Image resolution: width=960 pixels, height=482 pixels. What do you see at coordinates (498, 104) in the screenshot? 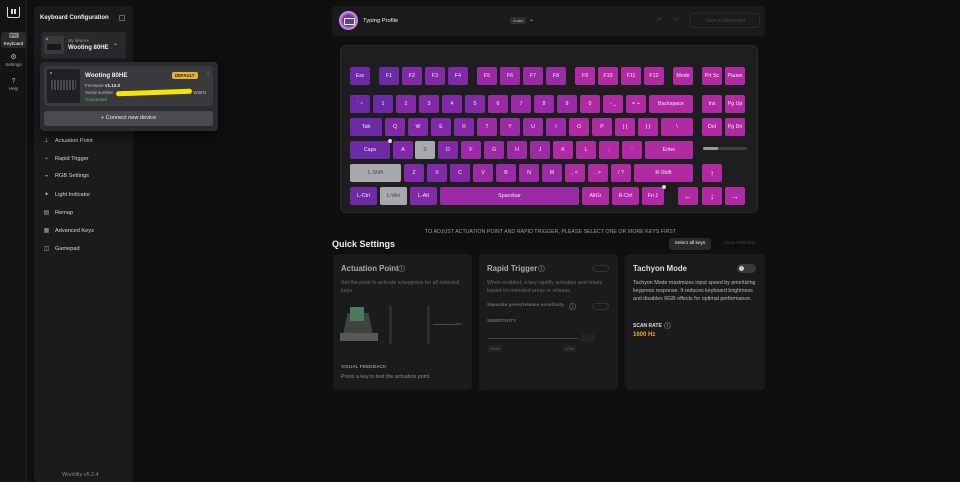
I see `key-6: 6` at bounding box center [498, 104].